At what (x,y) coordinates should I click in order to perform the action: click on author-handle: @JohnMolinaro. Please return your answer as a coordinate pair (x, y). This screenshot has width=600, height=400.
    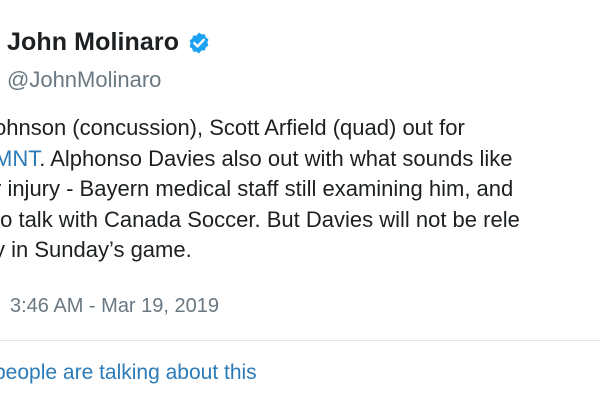
    Looking at the image, I should click on (84, 80).